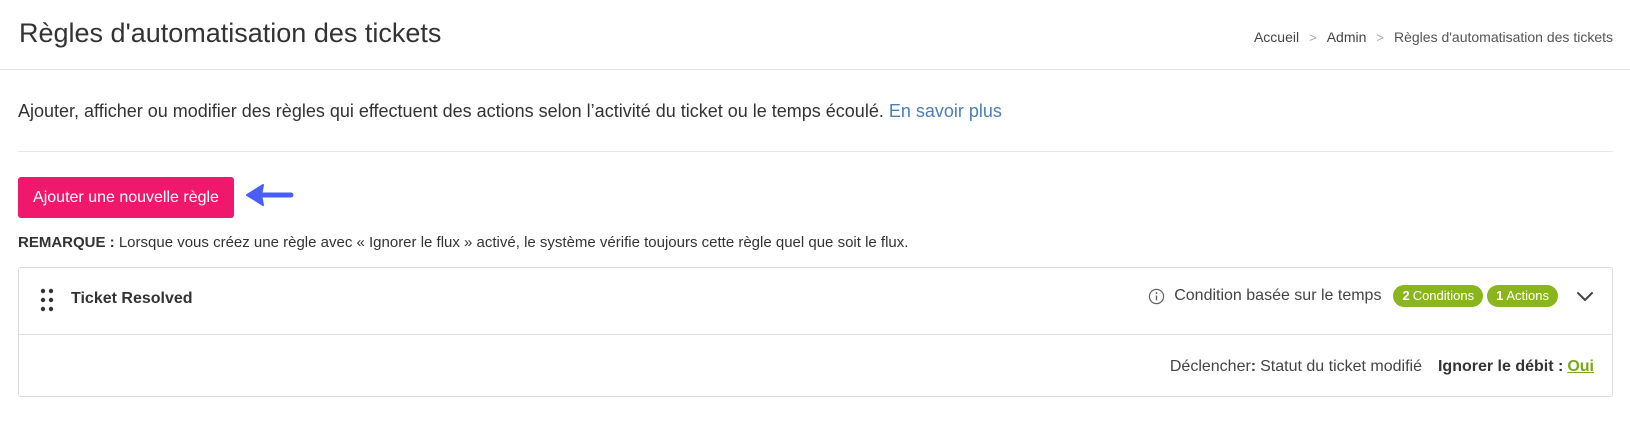  I want to click on condition-type: Condition basée sur le temps, so click(1278, 295).